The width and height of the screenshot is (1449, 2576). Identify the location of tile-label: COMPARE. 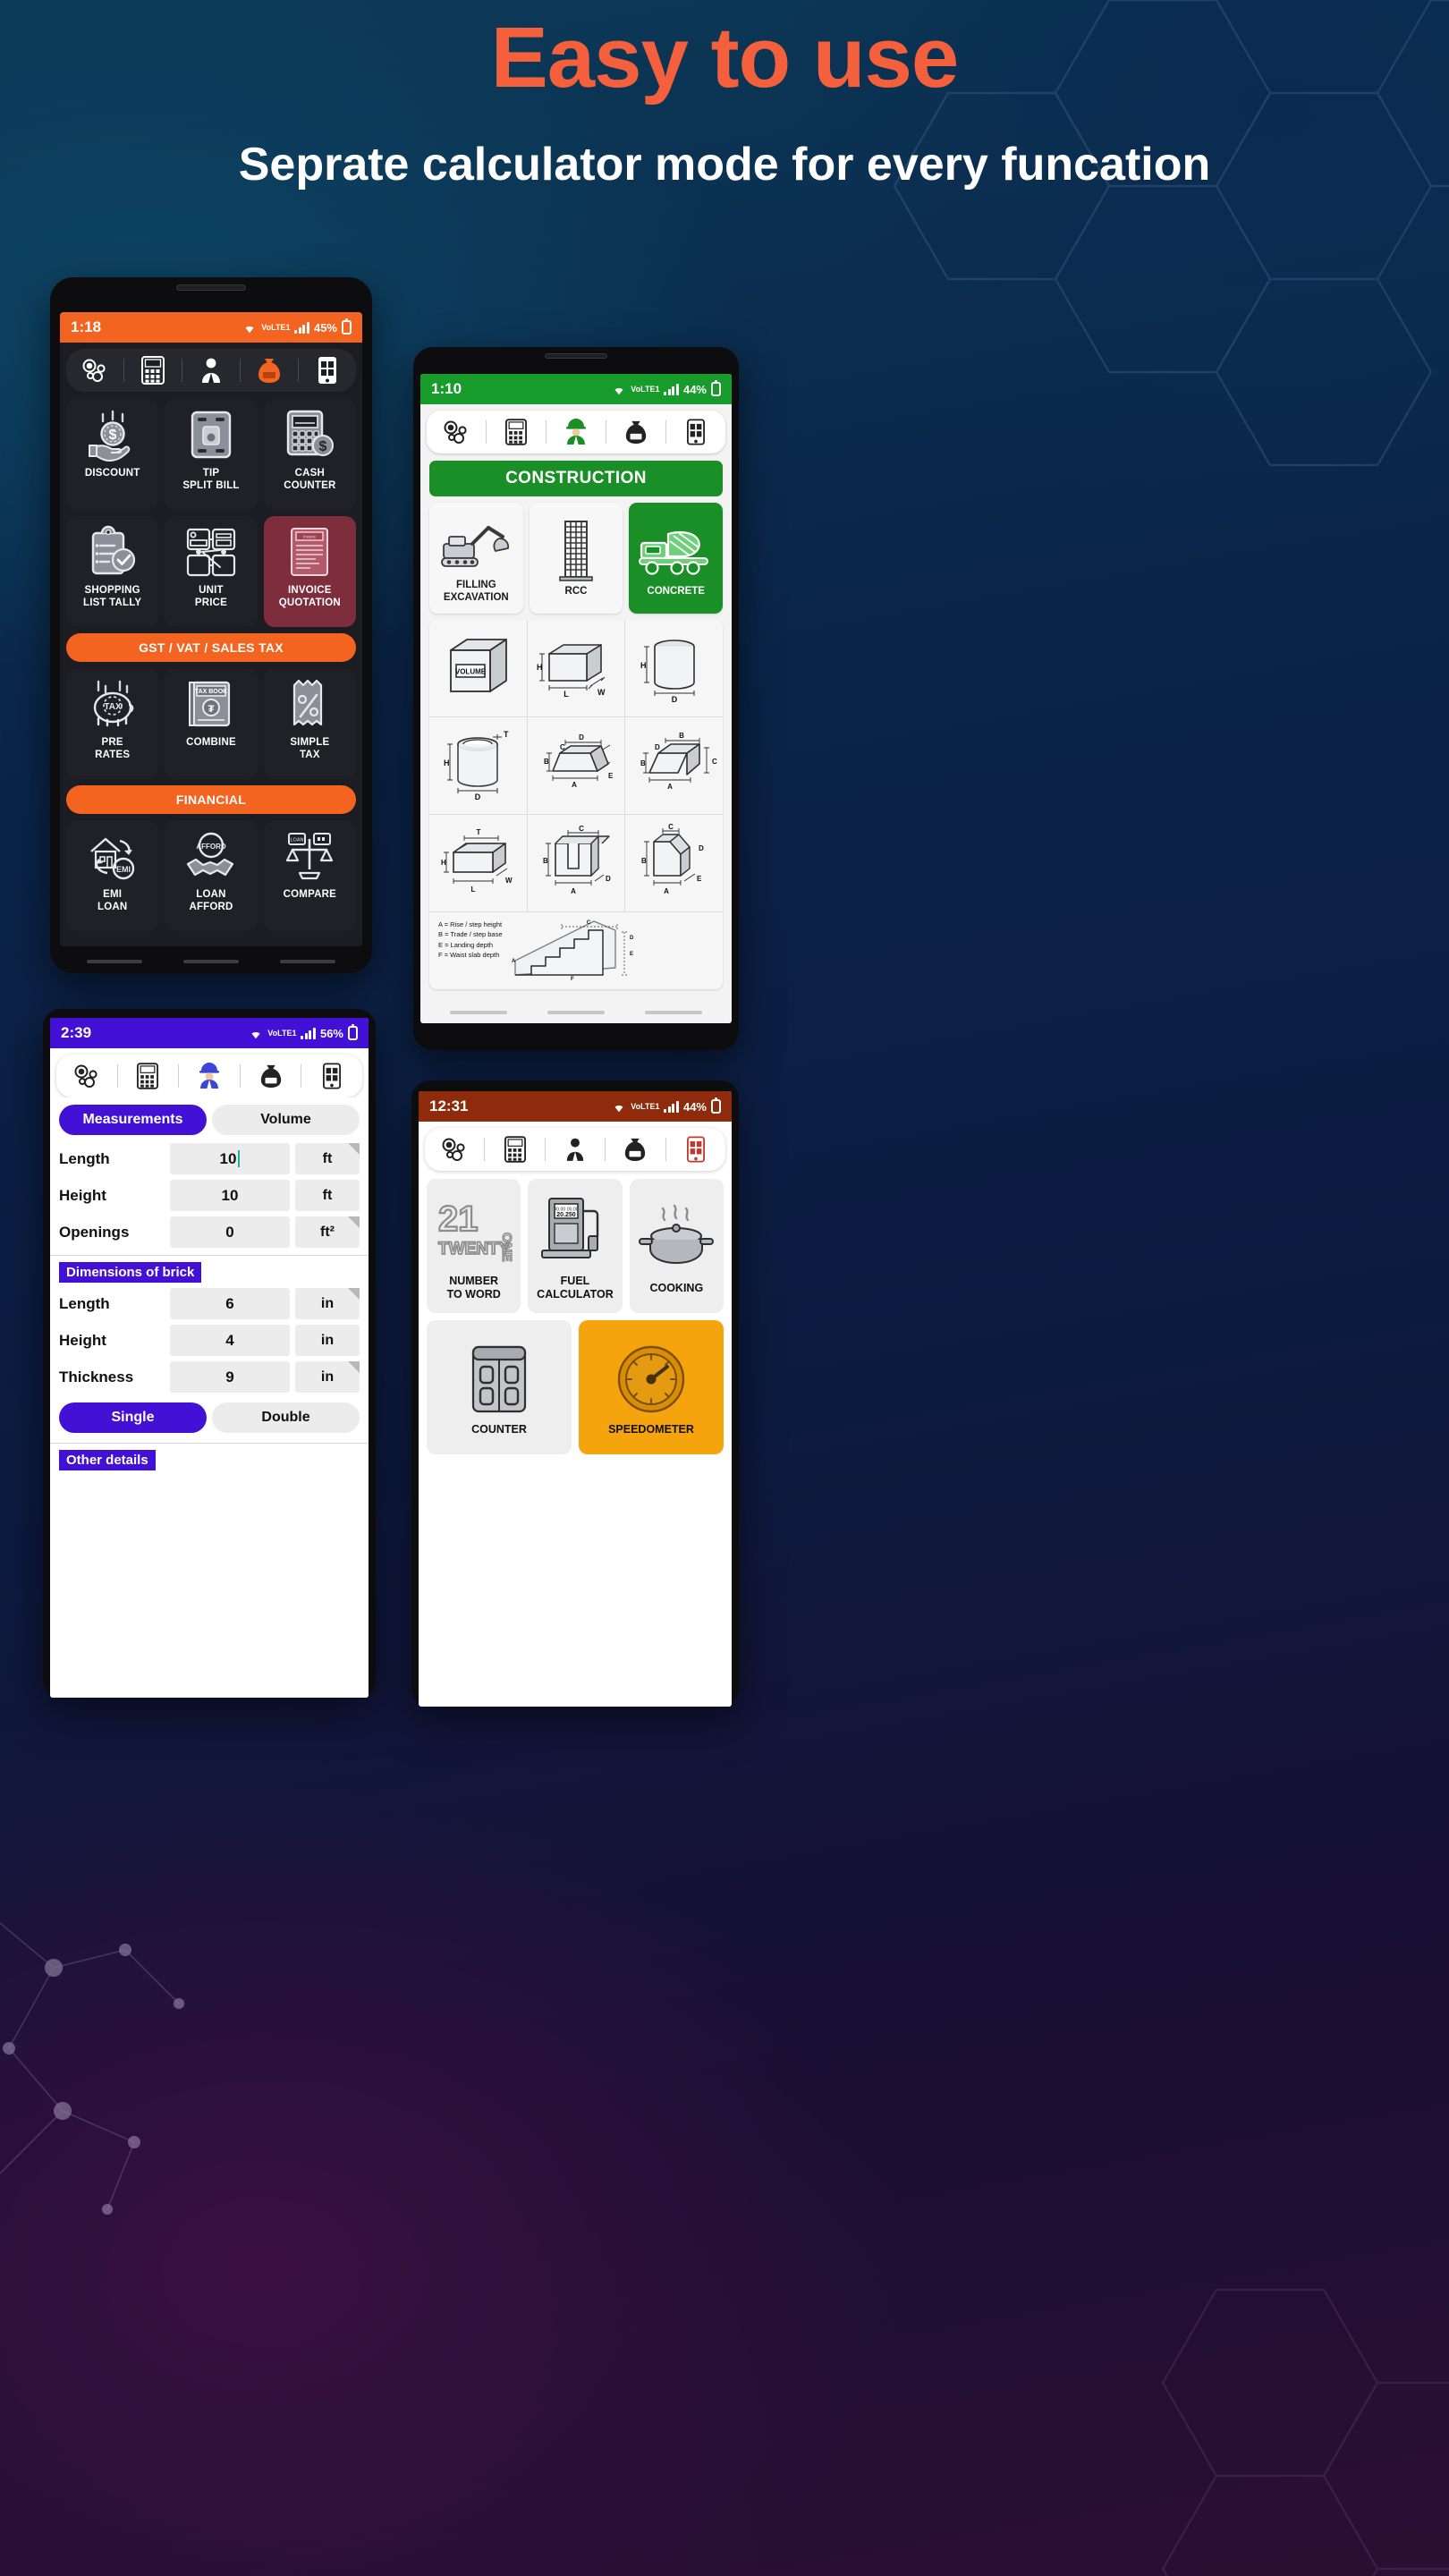
(309, 894).